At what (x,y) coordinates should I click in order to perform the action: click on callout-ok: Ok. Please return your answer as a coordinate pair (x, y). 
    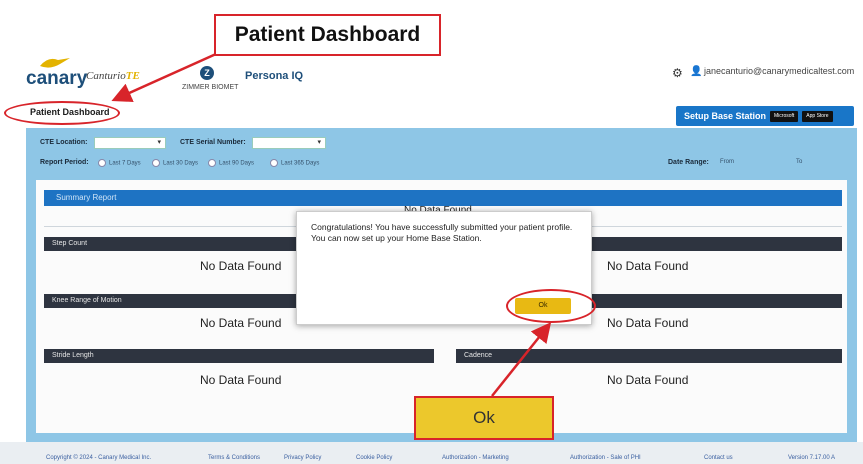
    Looking at the image, I should click on (484, 418).